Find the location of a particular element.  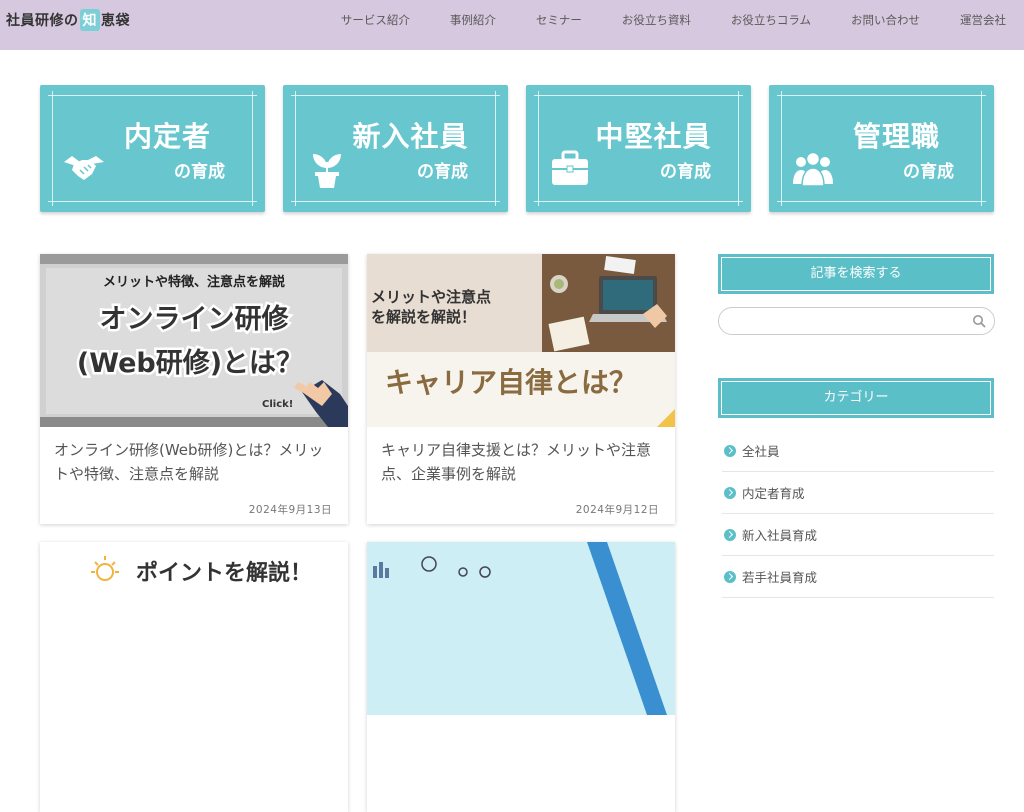

category-item: 全社員 is located at coordinates (858, 451).